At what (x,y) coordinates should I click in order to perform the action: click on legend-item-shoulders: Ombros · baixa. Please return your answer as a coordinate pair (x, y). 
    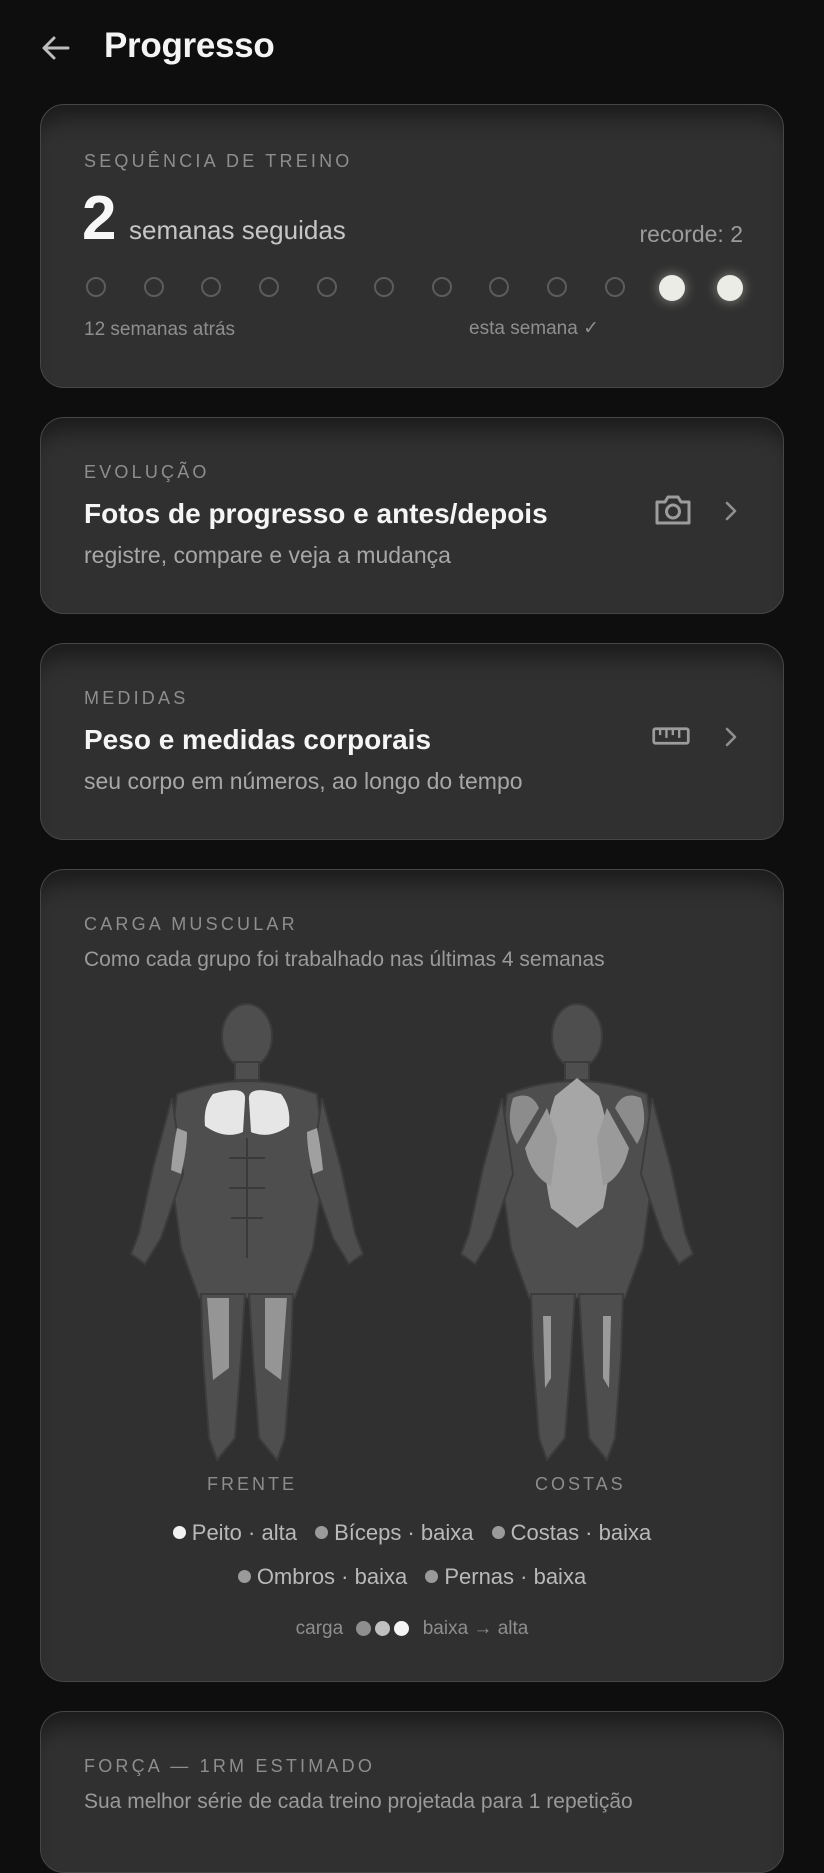
    Looking at the image, I should click on (322, 1577).